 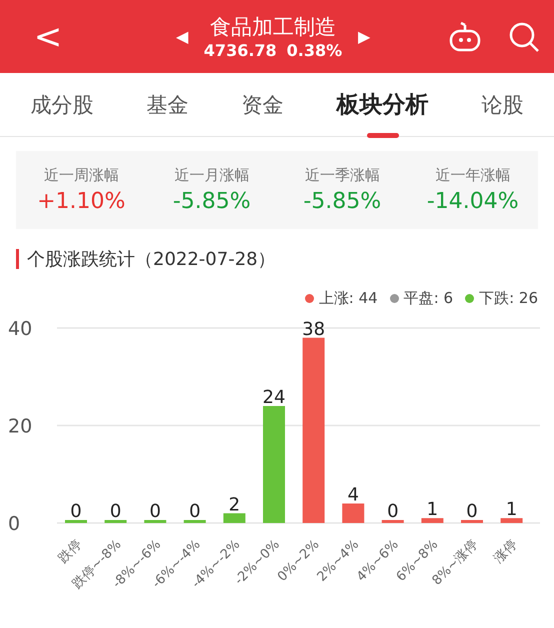 I want to click on x-axis-label: 跌停, so click(x=70, y=551).